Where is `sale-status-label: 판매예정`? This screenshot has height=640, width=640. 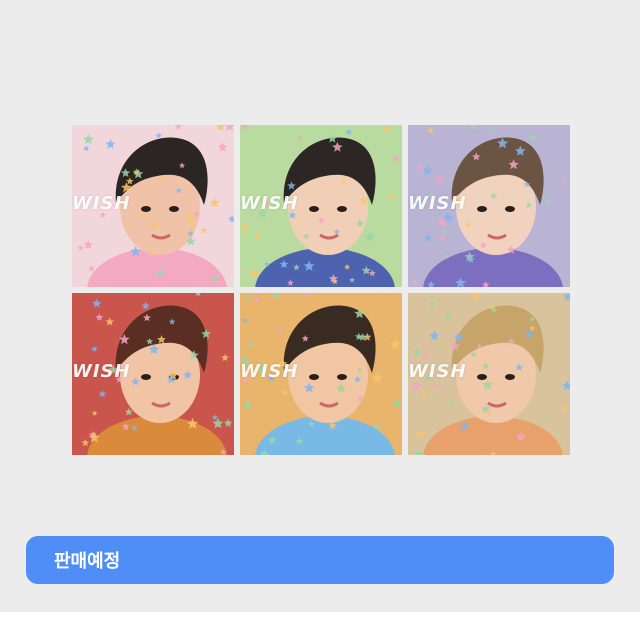
sale-status-label: 판매예정 is located at coordinates (87, 561).